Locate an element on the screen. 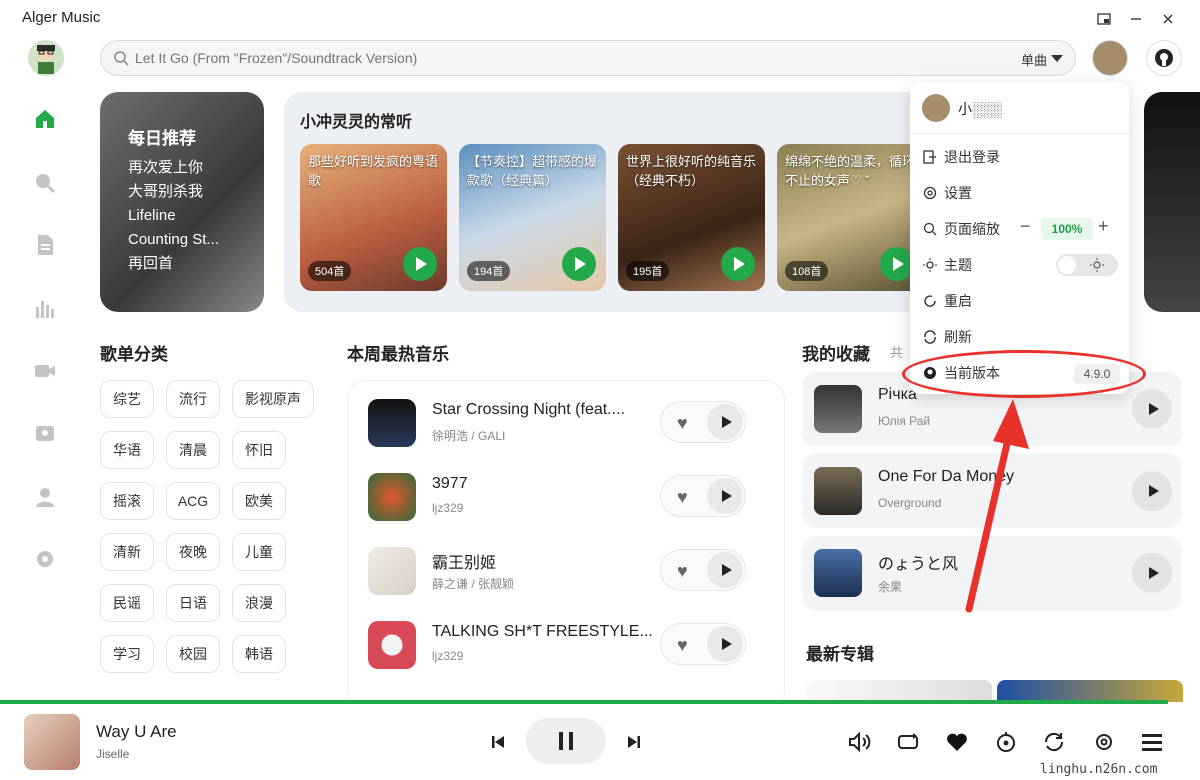 Image resolution: width=1200 pixels, height=780 pixels. now-playing-cover is located at coordinates (52, 742).